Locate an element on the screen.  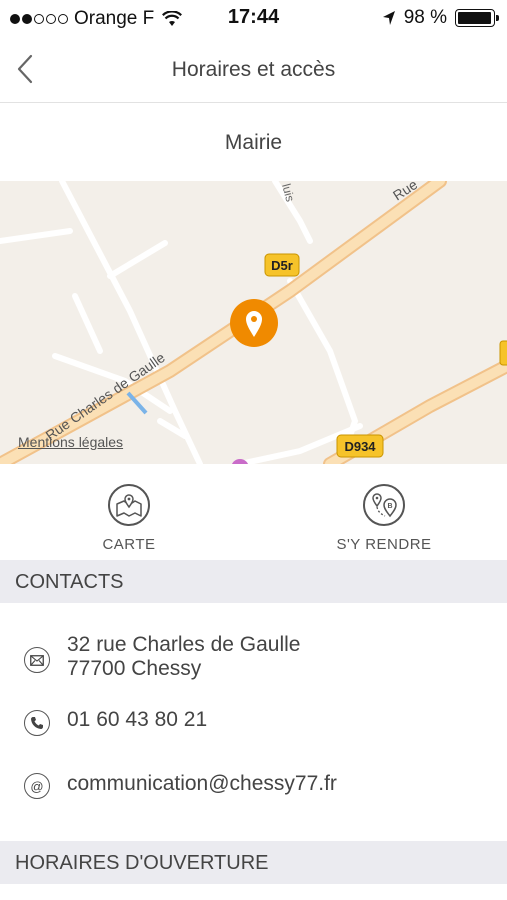
svg-text: D5r is located at coordinates (282, 265).